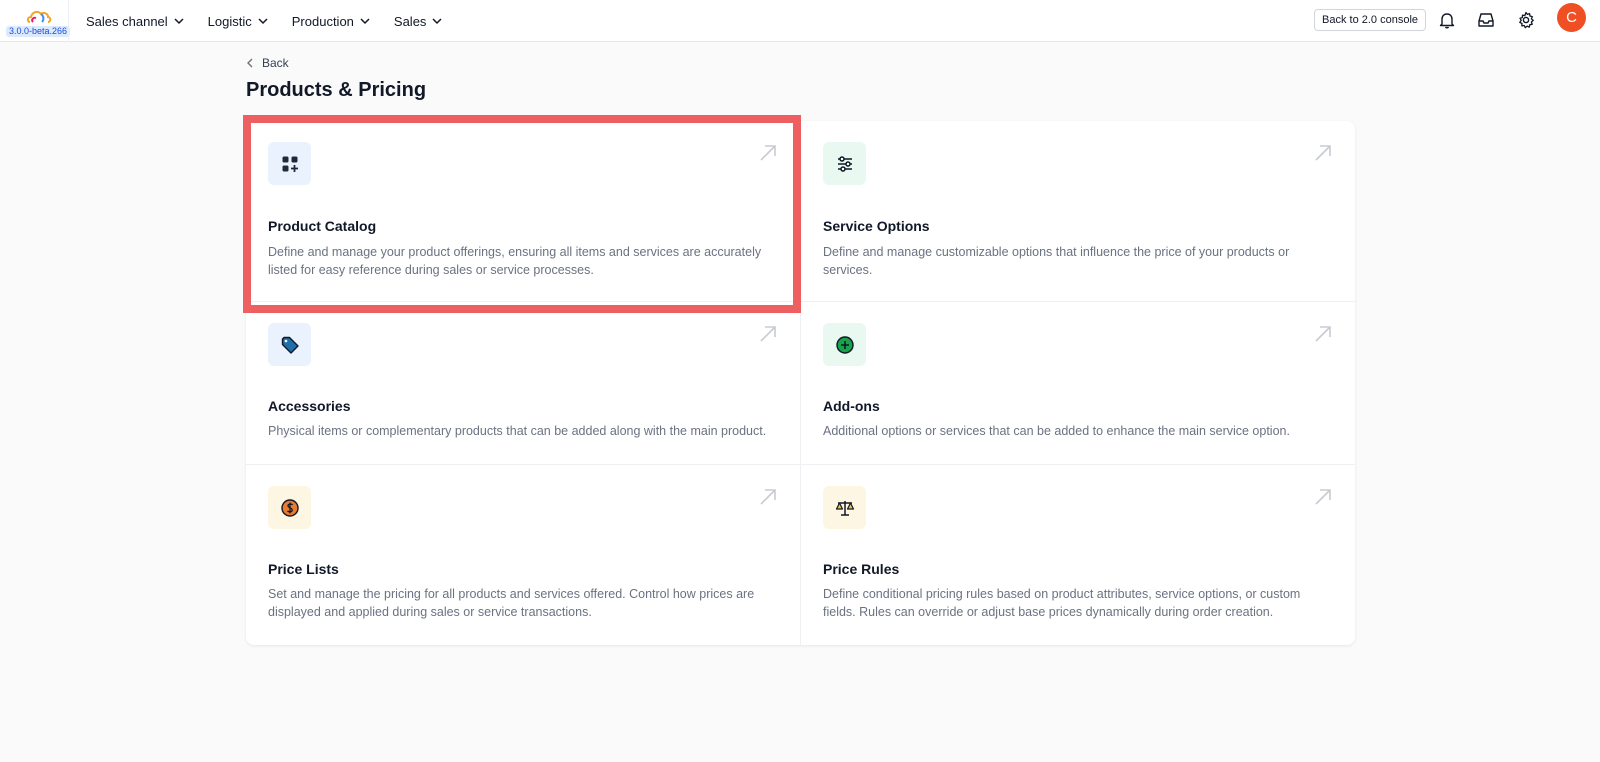 The height and width of the screenshot is (762, 1600). Describe the element at coordinates (322, 21) in the screenshot. I see `nav-label: Production` at that location.